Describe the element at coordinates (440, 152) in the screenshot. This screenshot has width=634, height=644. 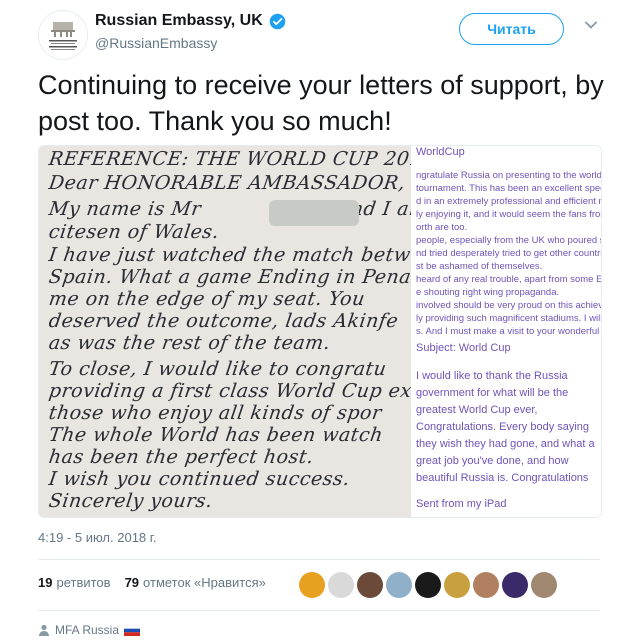
I see `email-subject-top: WorldCup` at that location.